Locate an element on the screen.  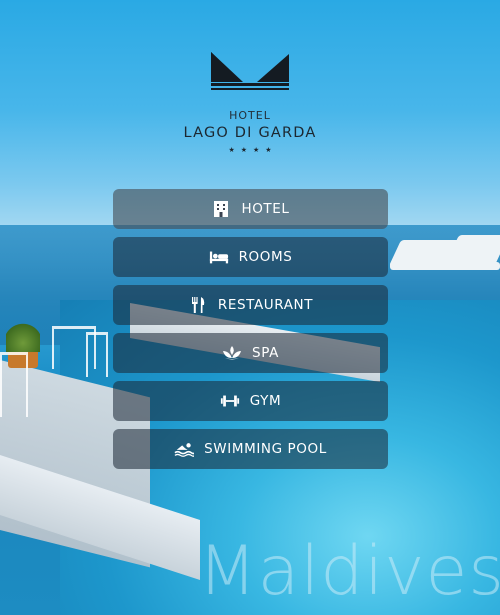
menu-item-swimming-pool: SWIMMING POOL is located at coordinates (250, 449).